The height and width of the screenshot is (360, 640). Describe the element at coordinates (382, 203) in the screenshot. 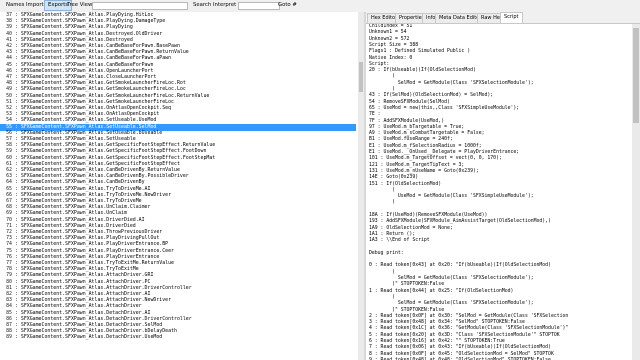

I see `script-line: )` at that location.